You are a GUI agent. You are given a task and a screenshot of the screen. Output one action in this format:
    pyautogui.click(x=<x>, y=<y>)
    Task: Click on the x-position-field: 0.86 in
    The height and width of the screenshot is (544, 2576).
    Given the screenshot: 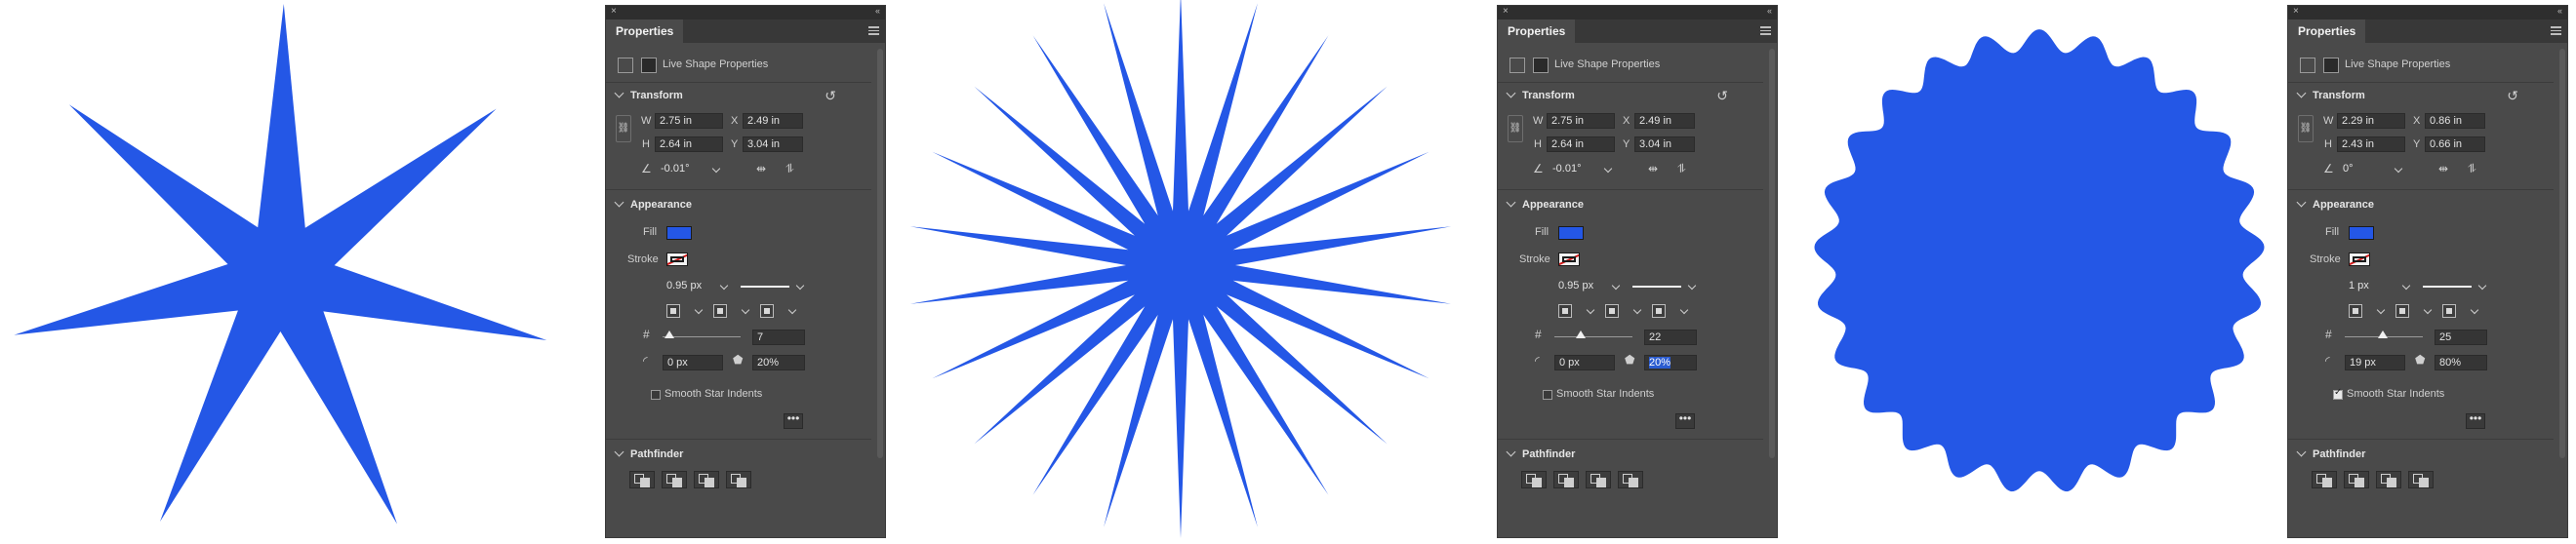 What is the action you would take?
    pyautogui.click(x=2455, y=121)
    